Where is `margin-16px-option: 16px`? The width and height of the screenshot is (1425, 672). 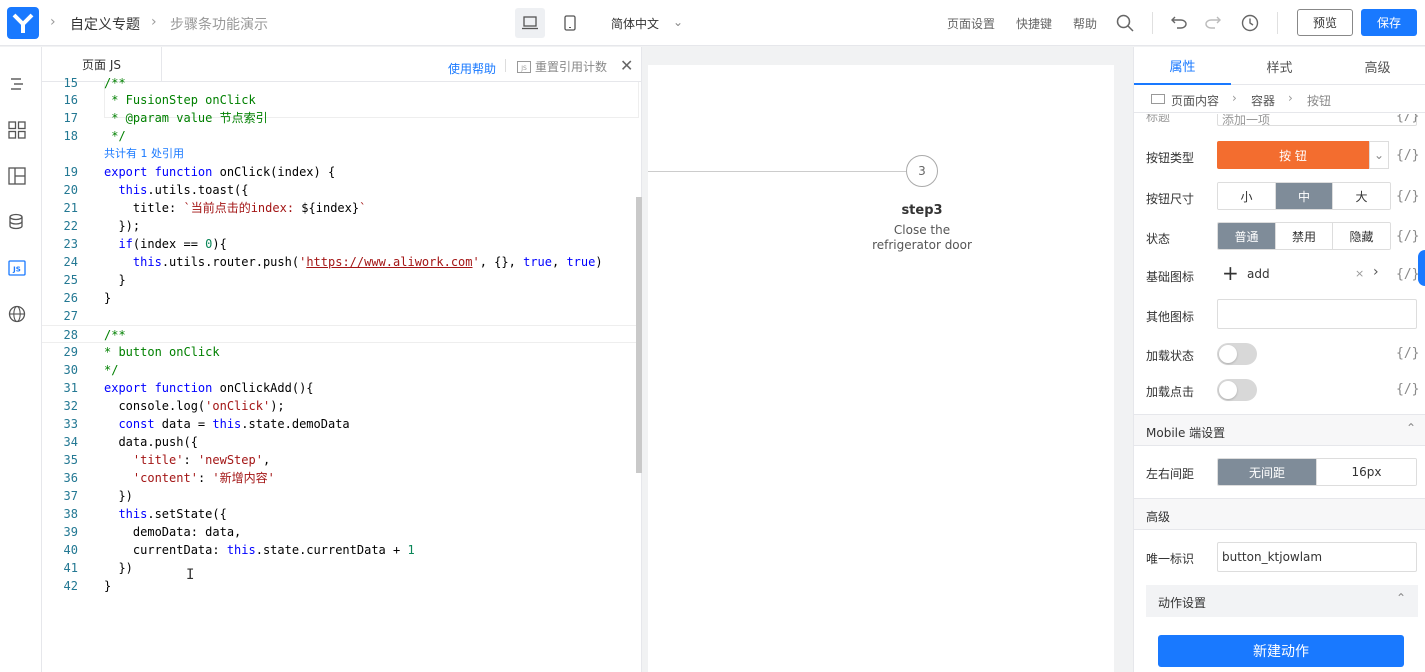 margin-16px-option: 16px is located at coordinates (1366, 472).